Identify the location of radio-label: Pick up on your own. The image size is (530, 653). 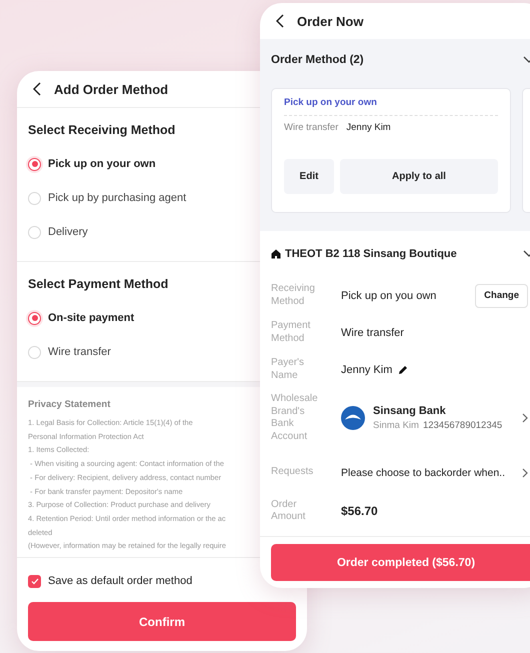
(102, 164).